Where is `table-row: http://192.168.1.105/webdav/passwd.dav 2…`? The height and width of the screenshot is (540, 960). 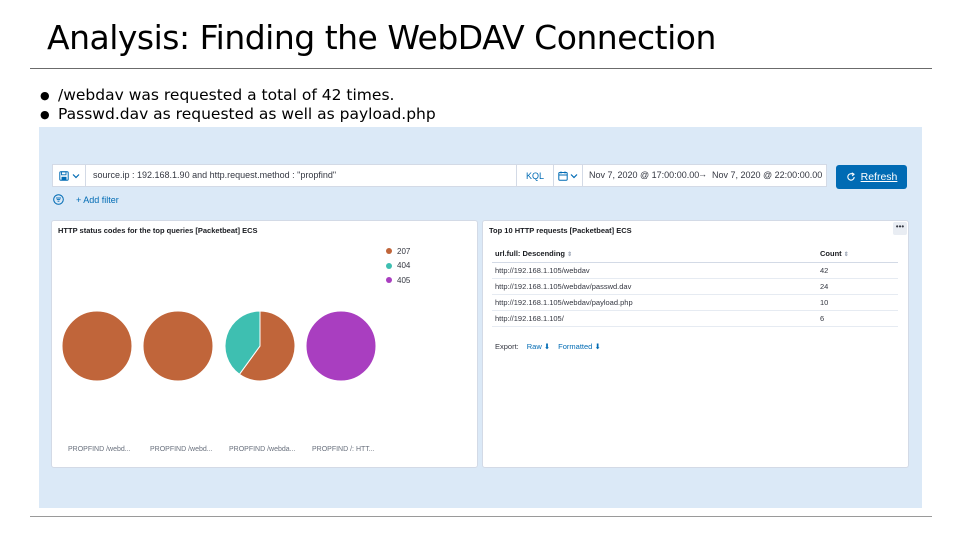 table-row: http://192.168.1.105/webdav/passwd.dav 2… is located at coordinates (695, 286).